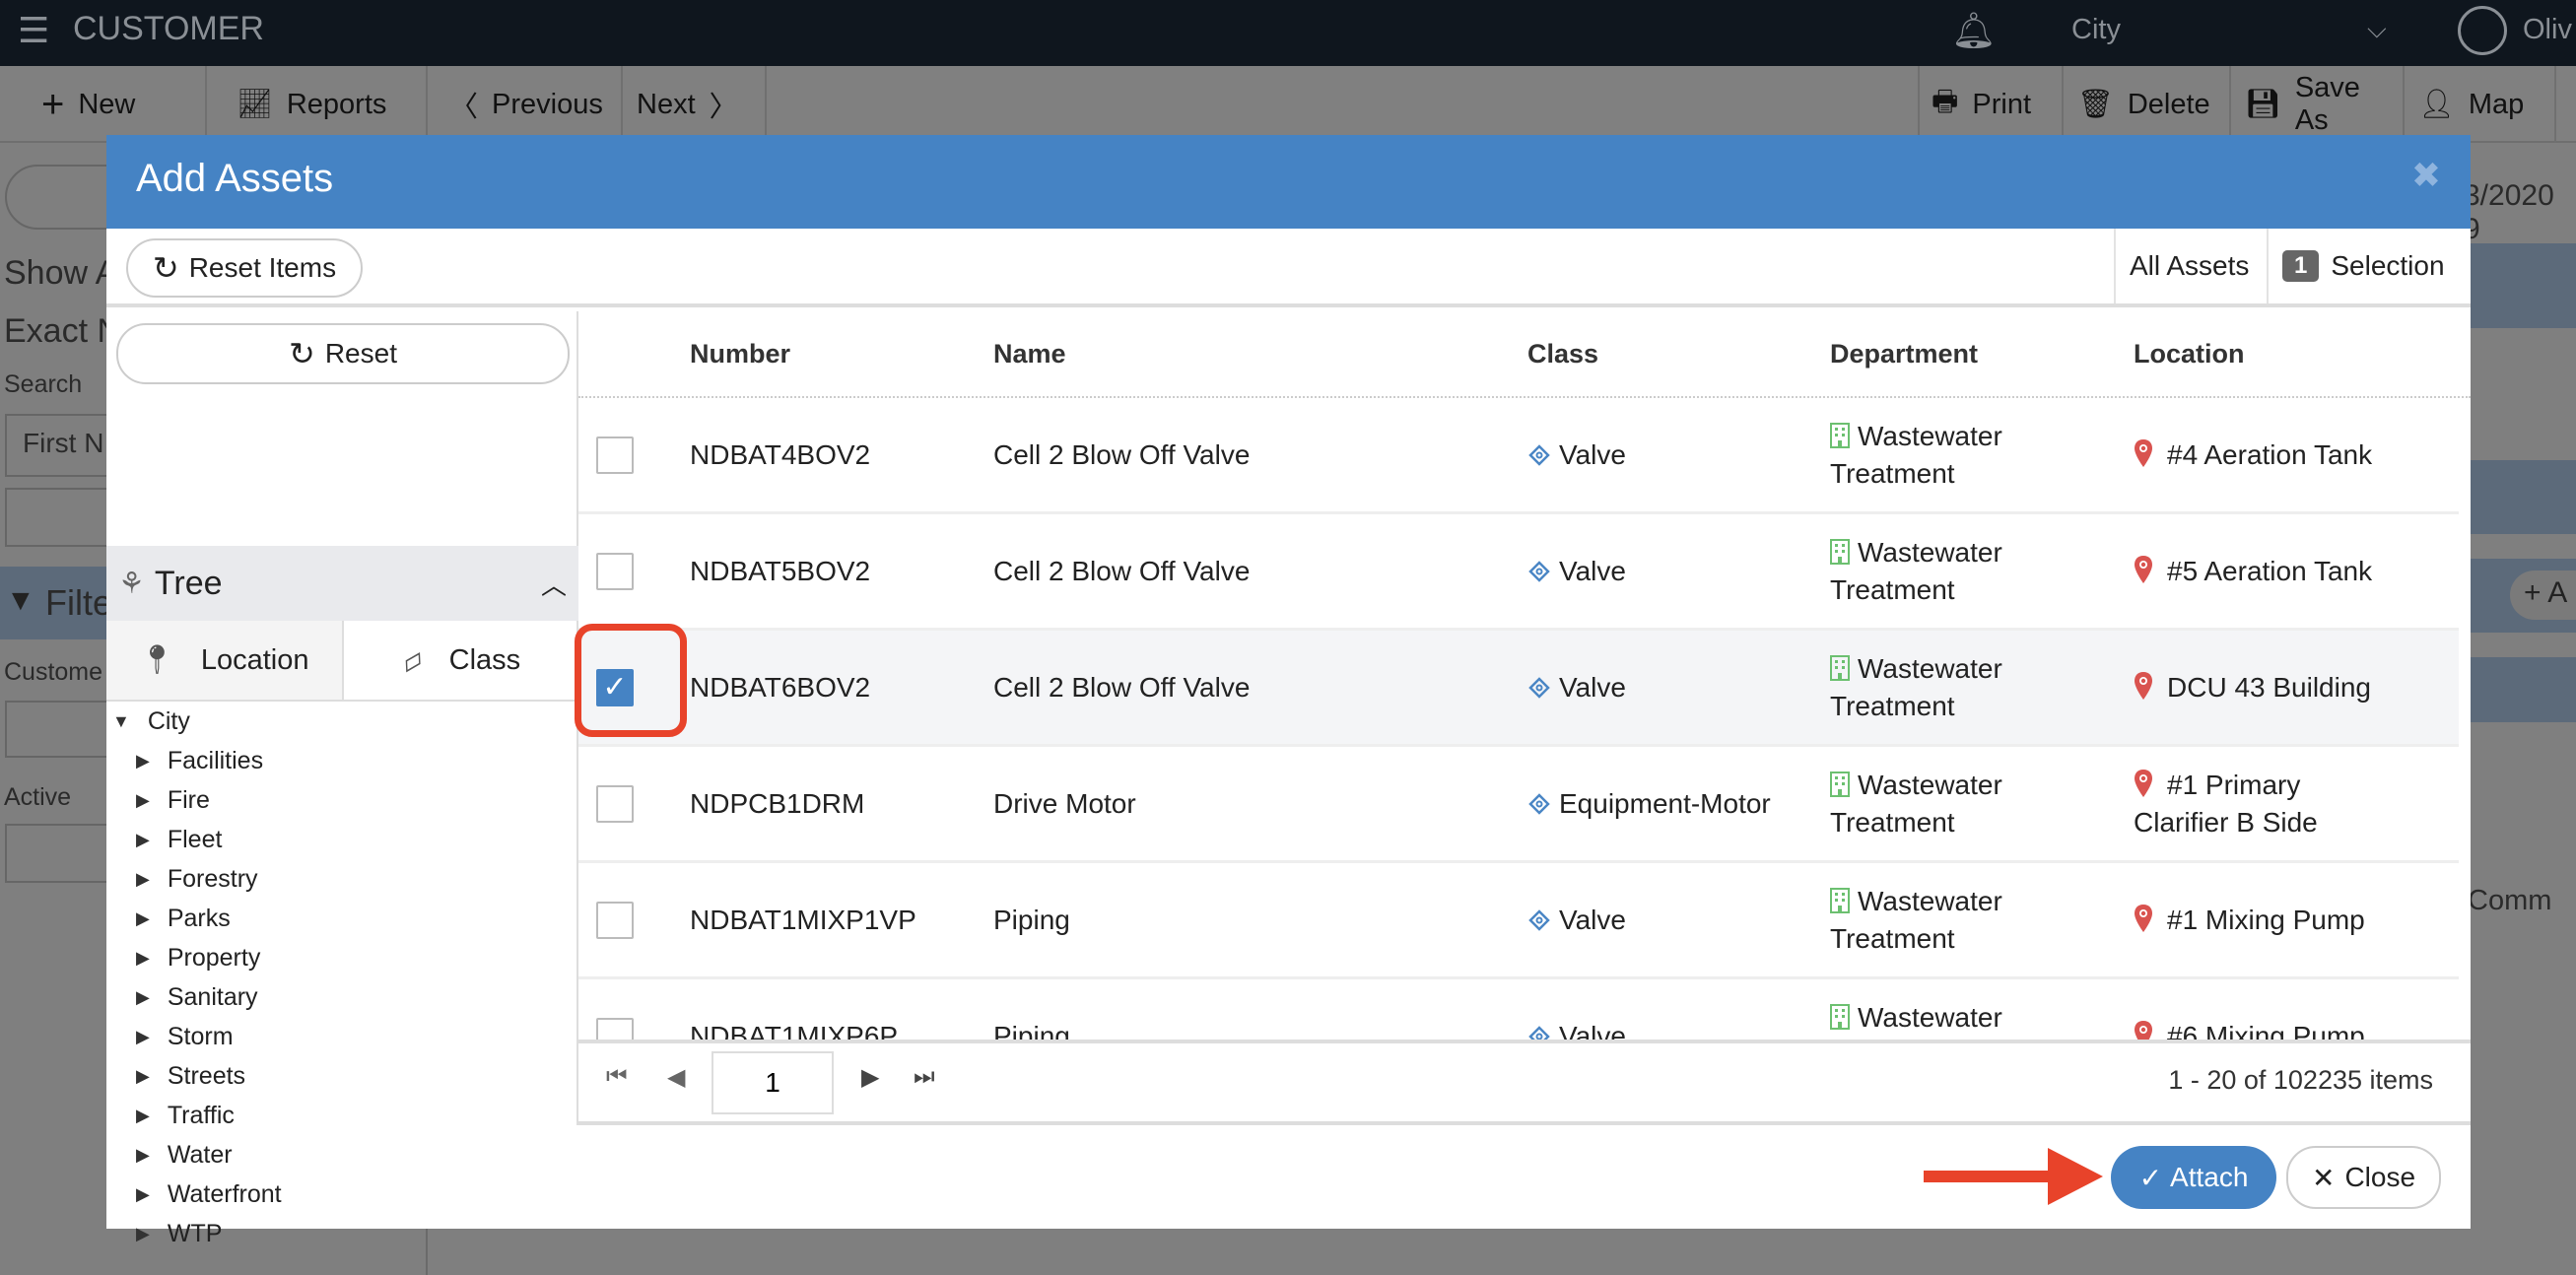 Image resolution: width=2576 pixels, height=1275 pixels. What do you see at coordinates (1562, 354) in the screenshot?
I see `column-class: Class` at bounding box center [1562, 354].